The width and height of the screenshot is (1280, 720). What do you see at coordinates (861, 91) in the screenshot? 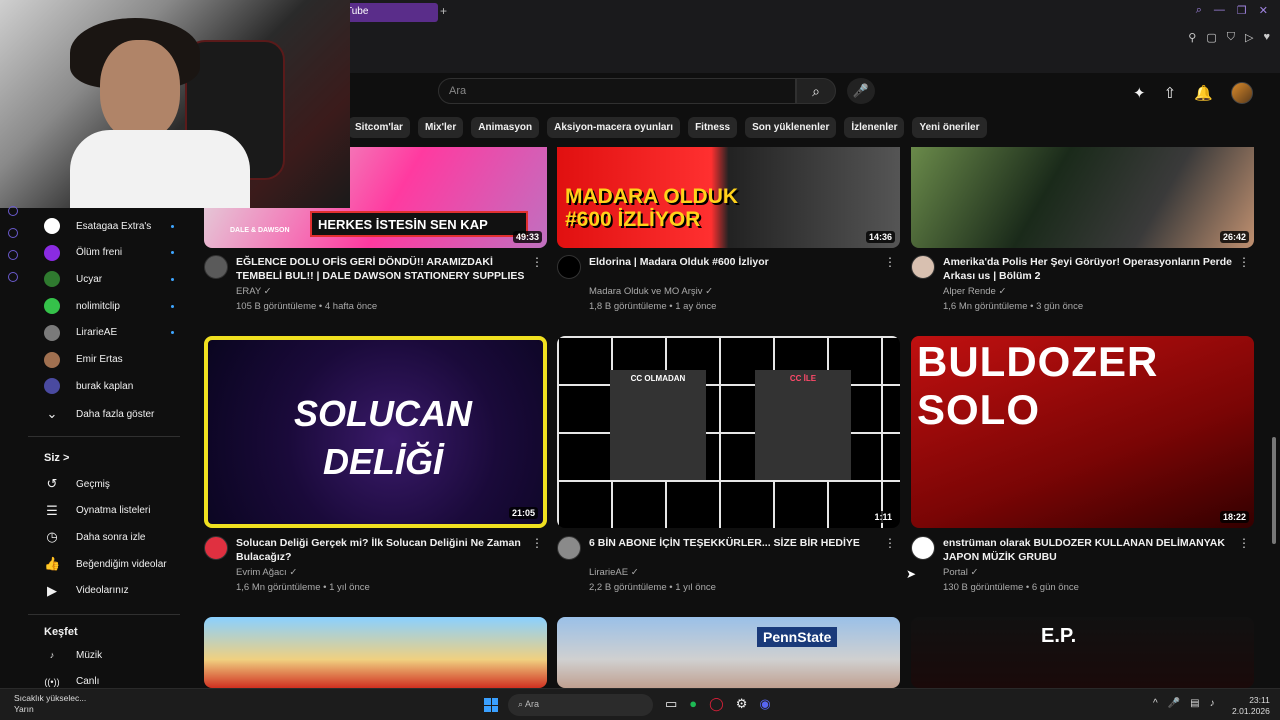
I see `voice-search-button: 🎤` at bounding box center [861, 91].